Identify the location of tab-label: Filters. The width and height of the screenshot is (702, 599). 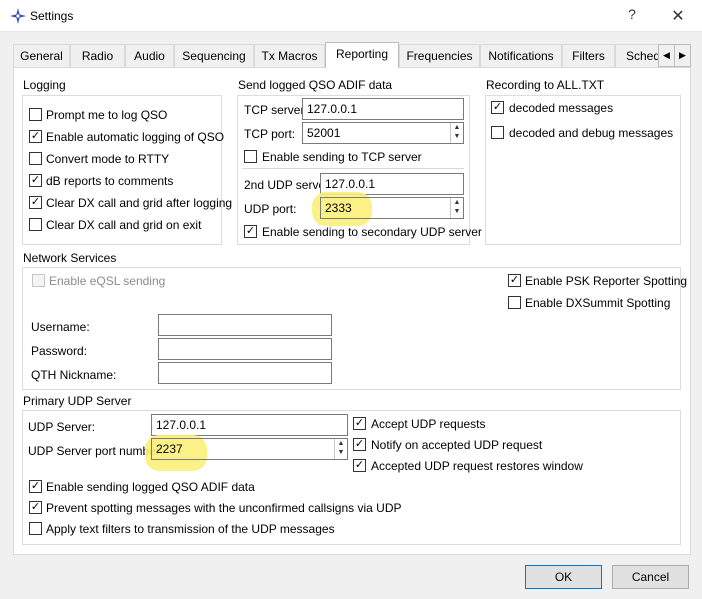
(588, 56).